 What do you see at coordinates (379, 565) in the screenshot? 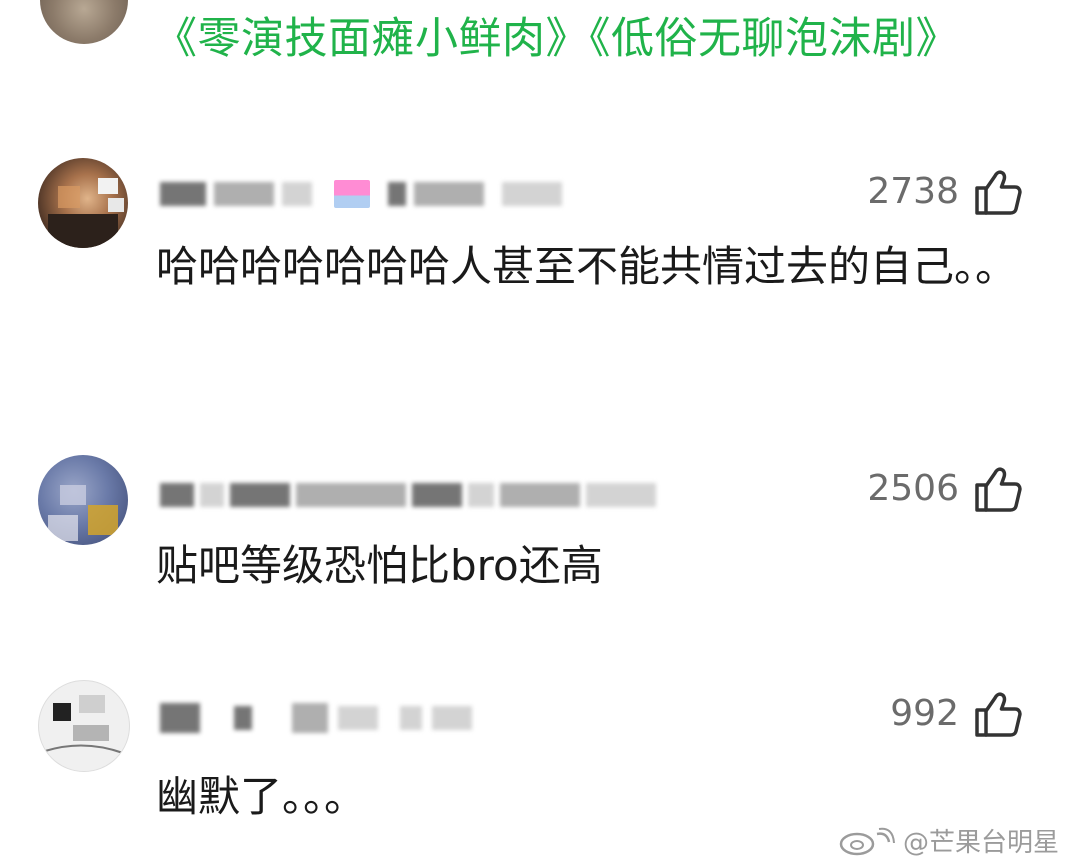
I see `comment-text: 贴吧等级恐怕比bro还高` at bounding box center [379, 565].